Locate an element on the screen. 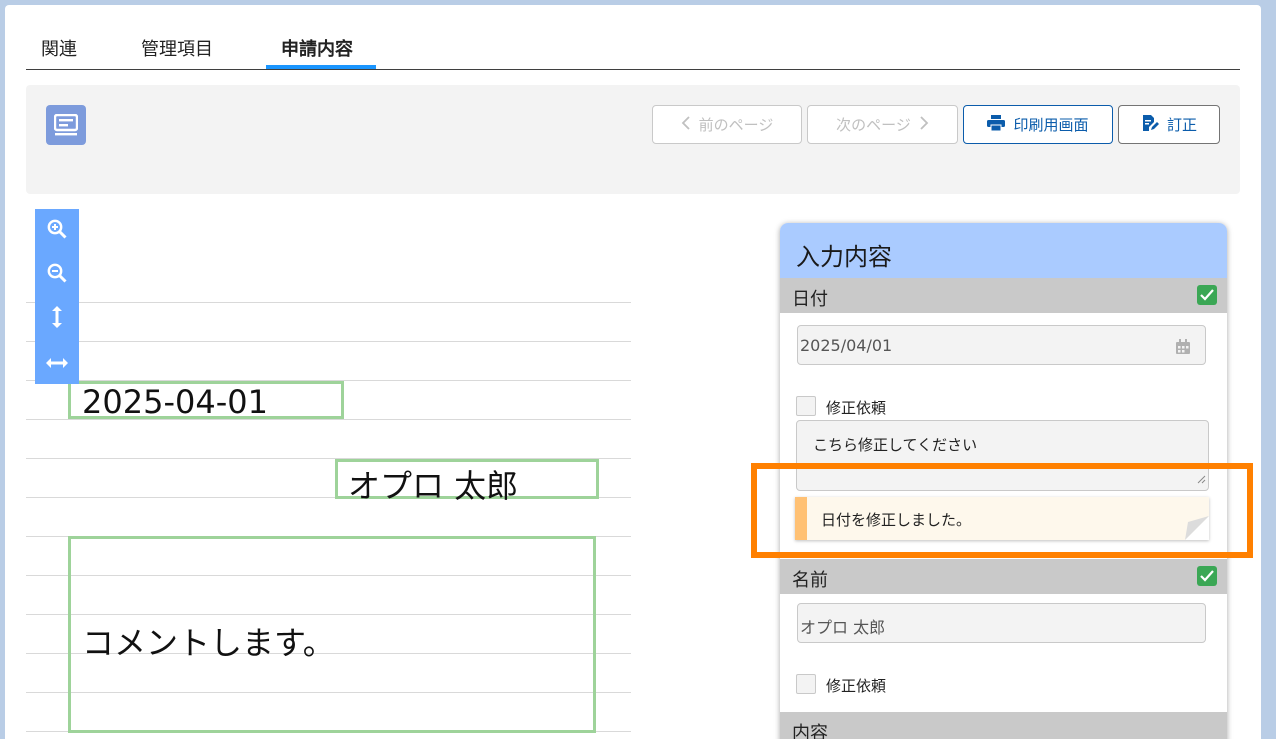 The width and height of the screenshot is (1276, 739). section-body-name: オプロ 太郎 修正依頼 is located at coordinates (1003, 653).